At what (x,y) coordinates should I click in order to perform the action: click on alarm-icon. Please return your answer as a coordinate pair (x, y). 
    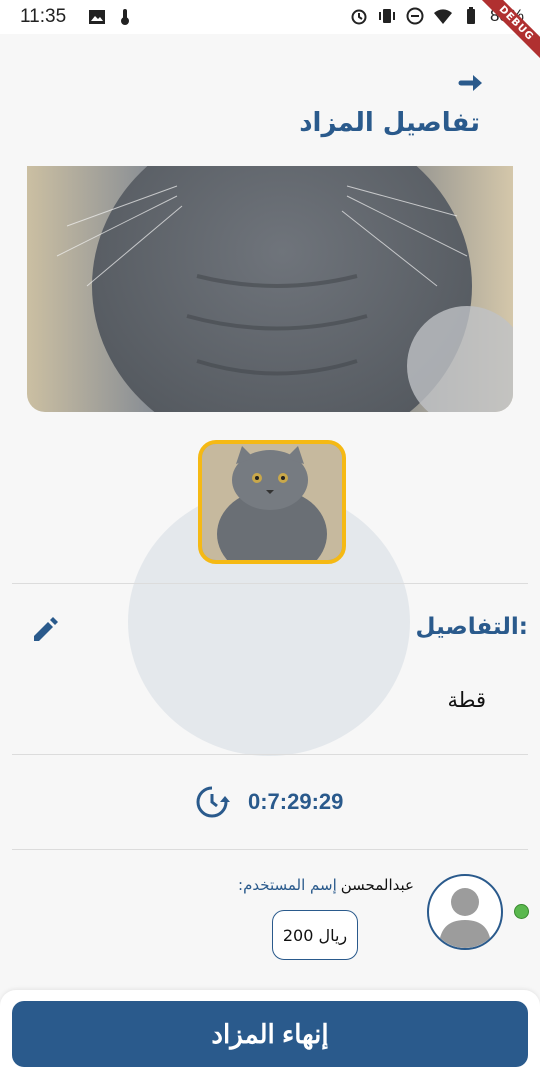
    Looking at the image, I should click on (359, 17).